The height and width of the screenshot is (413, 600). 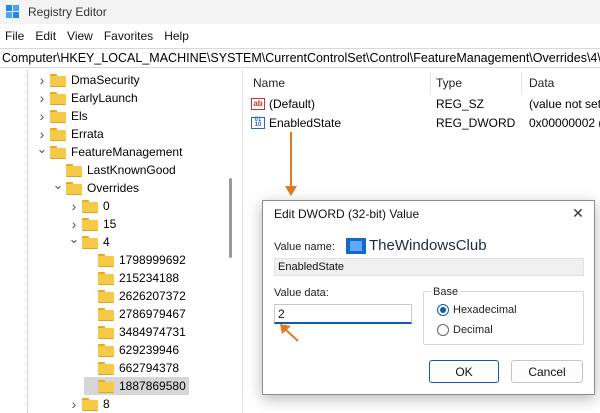 What do you see at coordinates (305, 123) in the screenshot?
I see `value-name: EnabledState` at bounding box center [305, 123].